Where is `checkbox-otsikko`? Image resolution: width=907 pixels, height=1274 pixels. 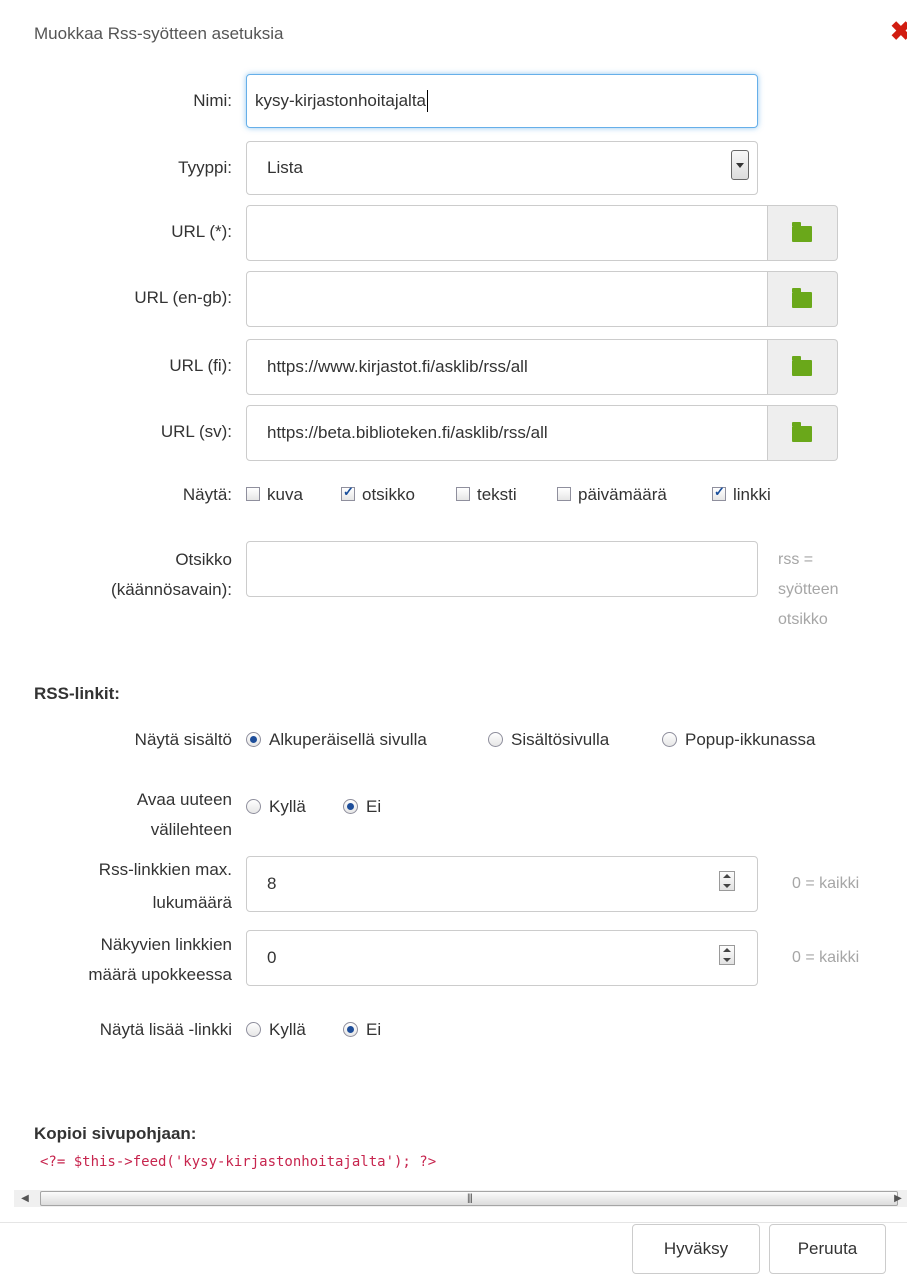 checkbox-otsikko is located at coordinates (348, 492).